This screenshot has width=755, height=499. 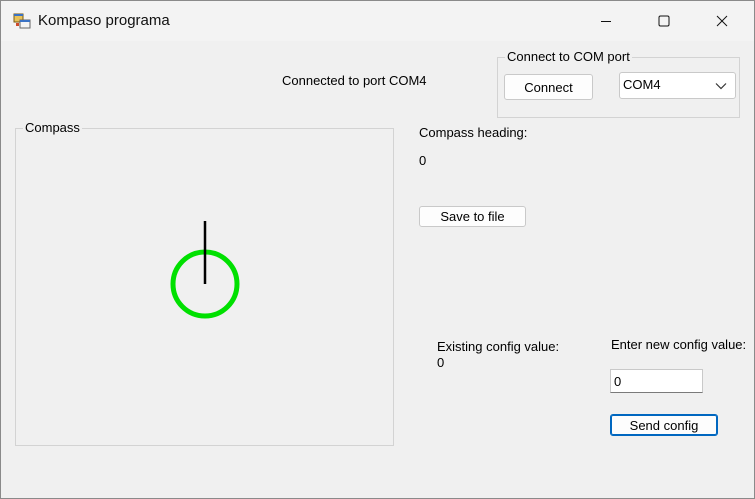 What do you see at coordinates (52, 127) in the screenshot?
I see `compass-group-legend: Compass` at bounding box center [52, 127].